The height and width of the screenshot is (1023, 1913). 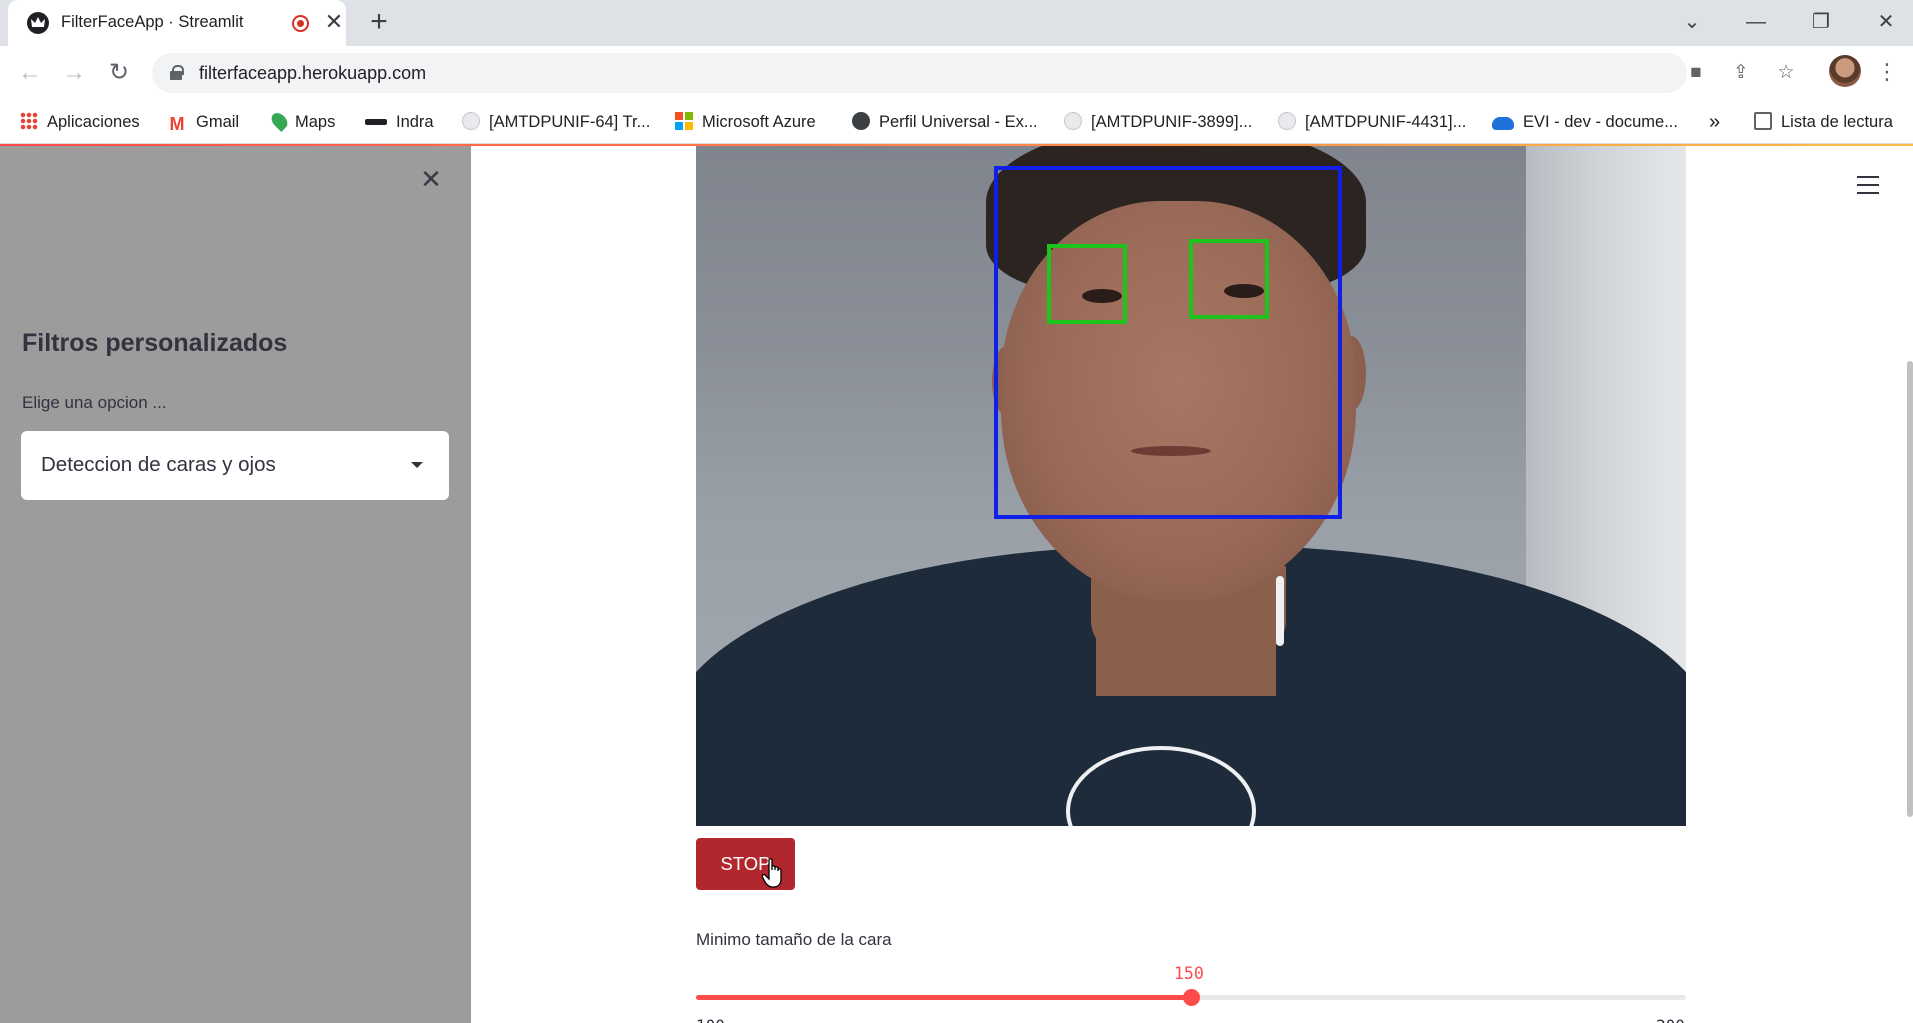 What do you see at coordinates (1696, 73) in the screenshot?
I see `camera-in-use-icon: ■` at bounding box center [1696, 73].